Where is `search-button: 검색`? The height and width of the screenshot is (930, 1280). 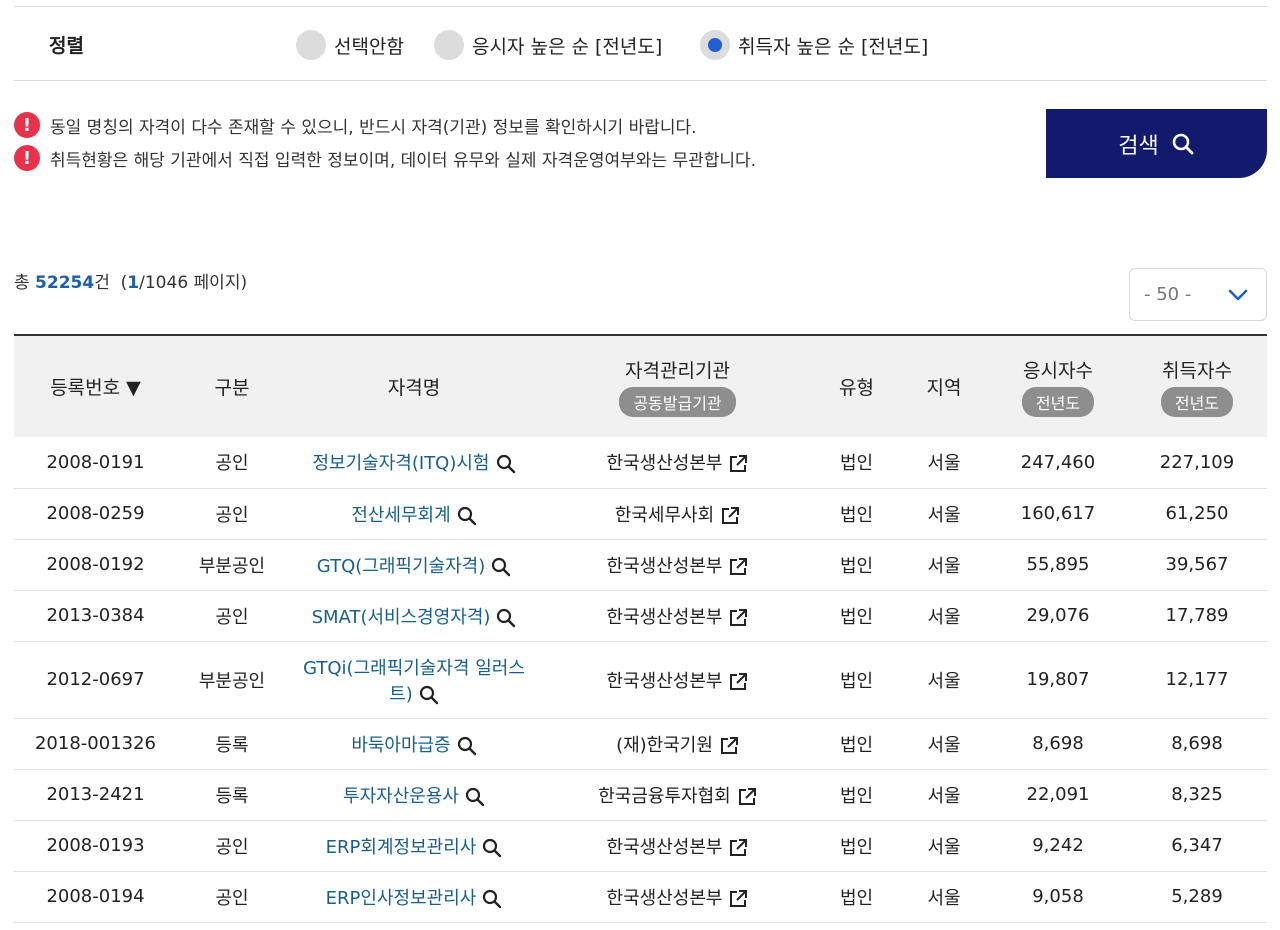 search-button: 검색 is located at coordinates (1156, 143).